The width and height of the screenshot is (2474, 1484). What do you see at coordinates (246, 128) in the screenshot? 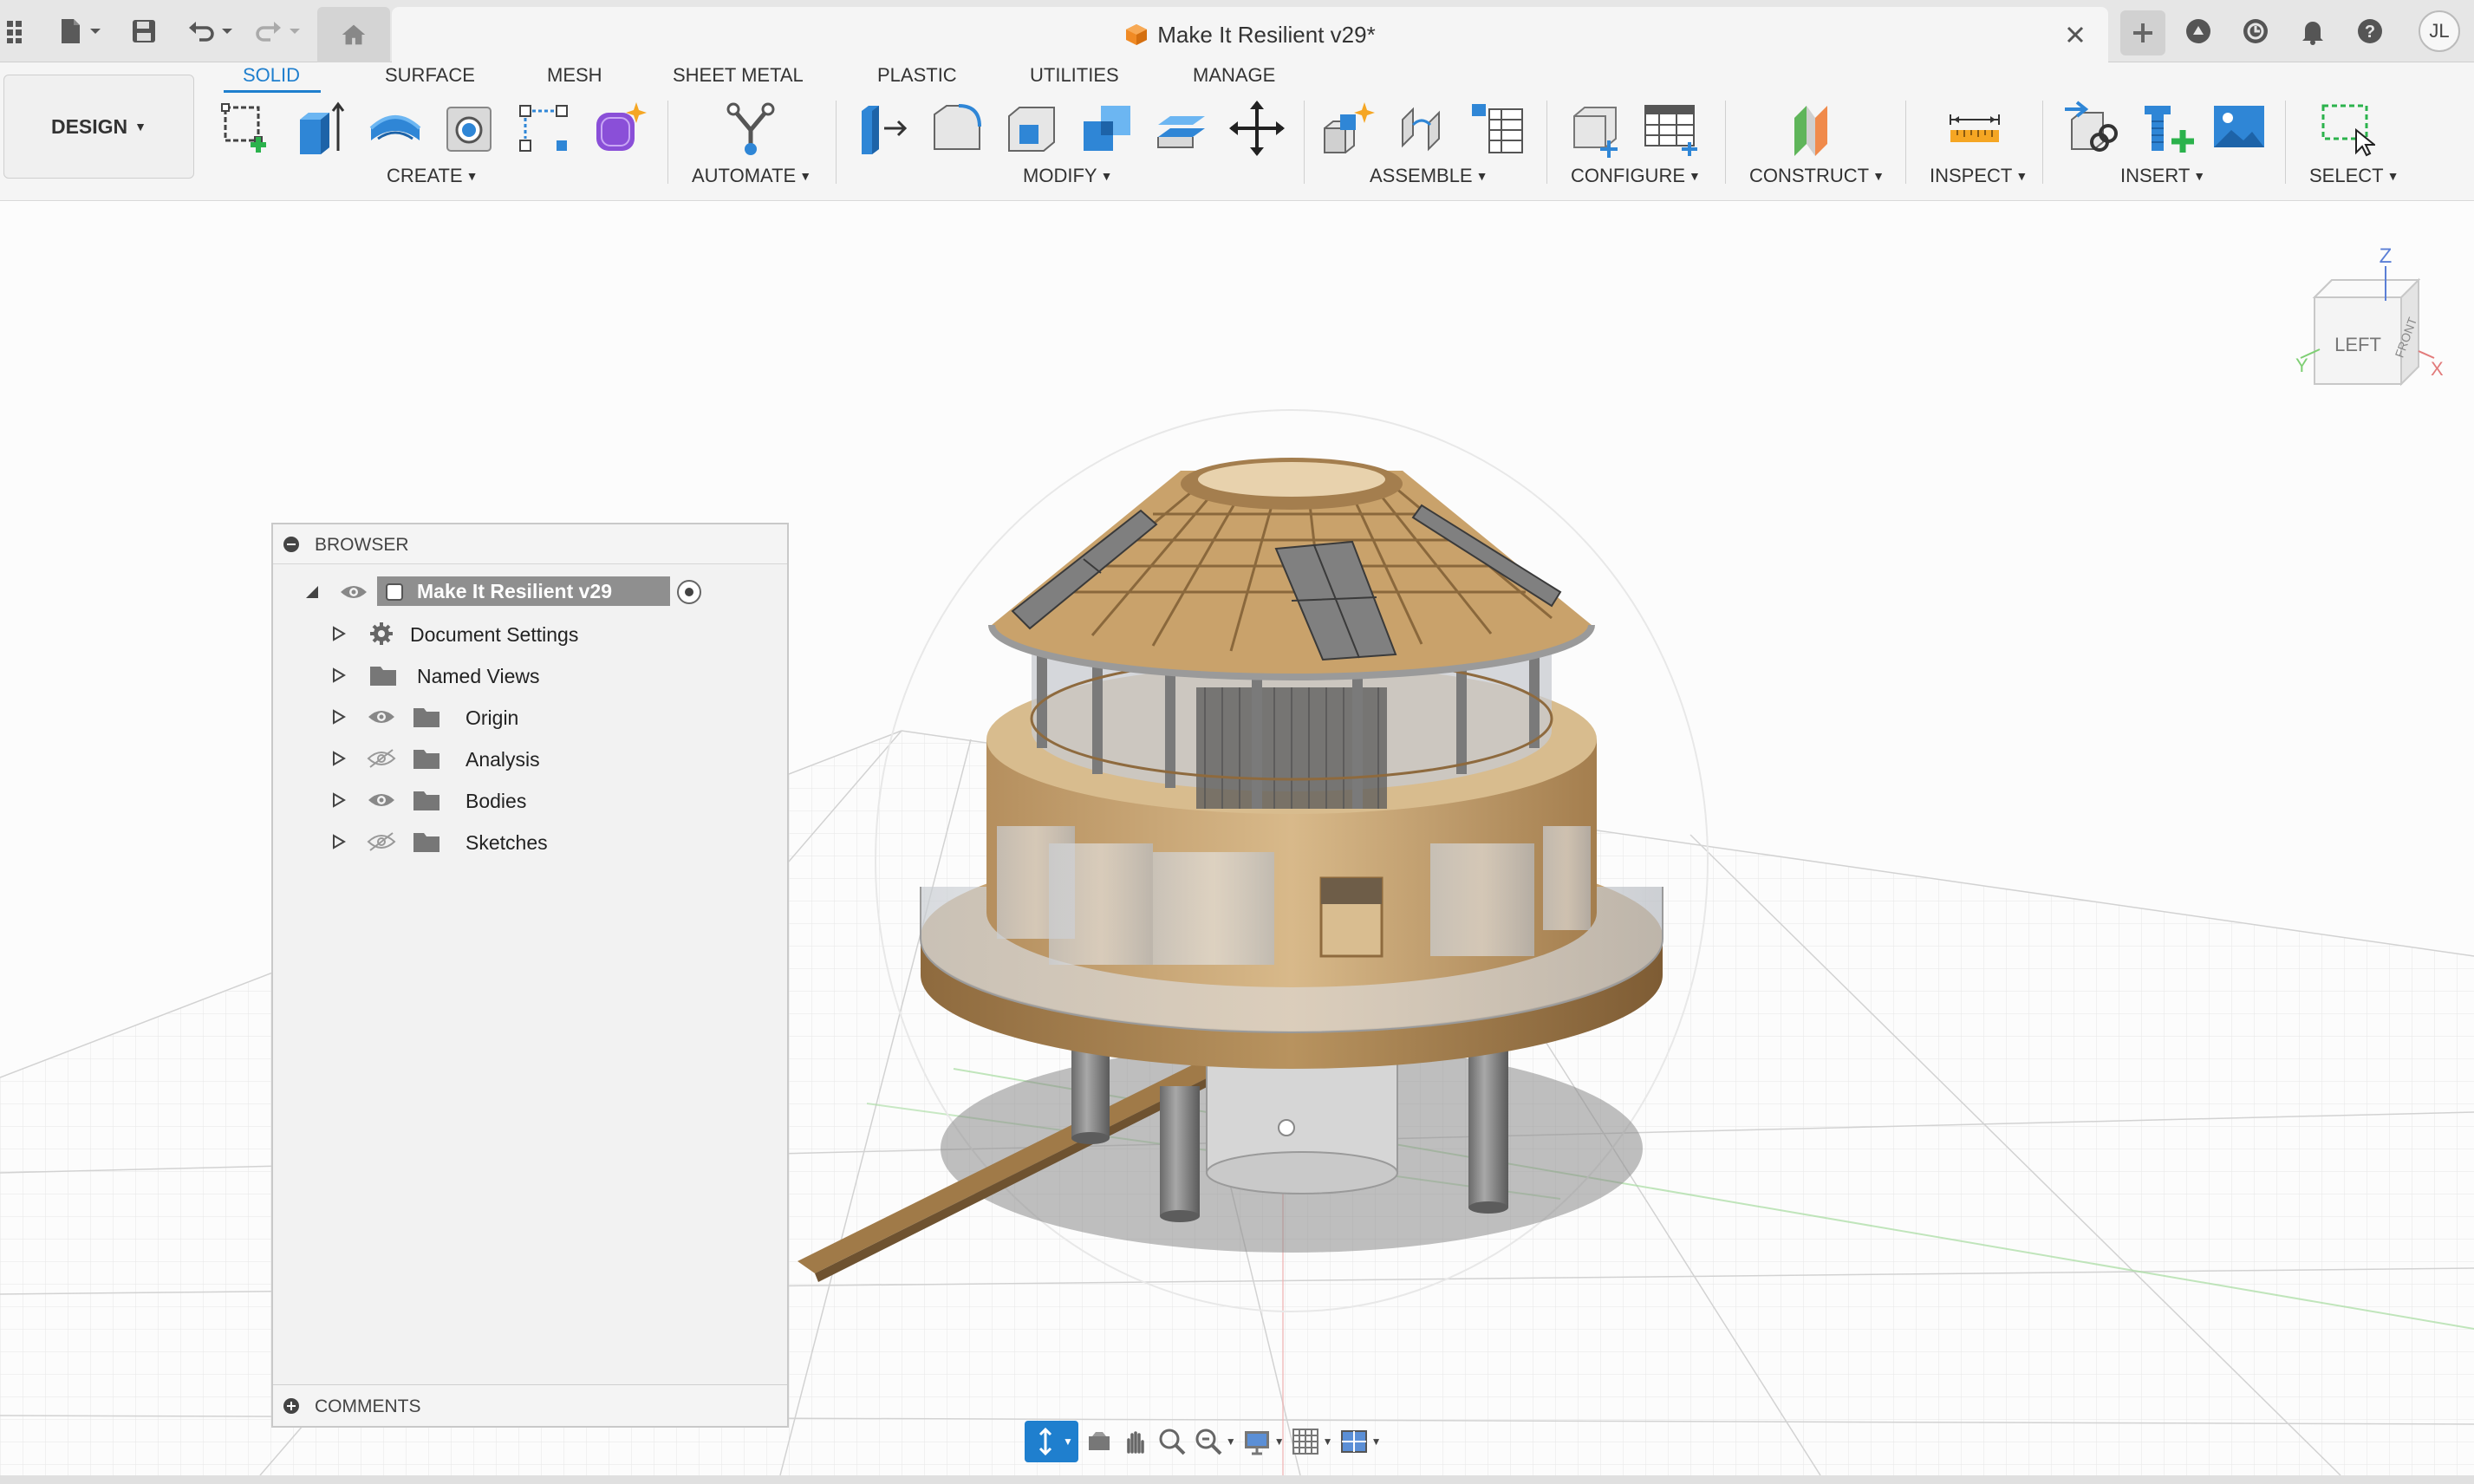
I see `create-sketch-tool` at bounding box center [246, 128].